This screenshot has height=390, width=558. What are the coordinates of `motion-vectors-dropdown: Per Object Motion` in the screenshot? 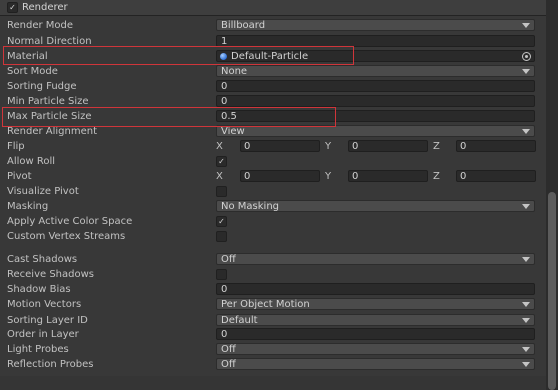 It's located at (375, 304).